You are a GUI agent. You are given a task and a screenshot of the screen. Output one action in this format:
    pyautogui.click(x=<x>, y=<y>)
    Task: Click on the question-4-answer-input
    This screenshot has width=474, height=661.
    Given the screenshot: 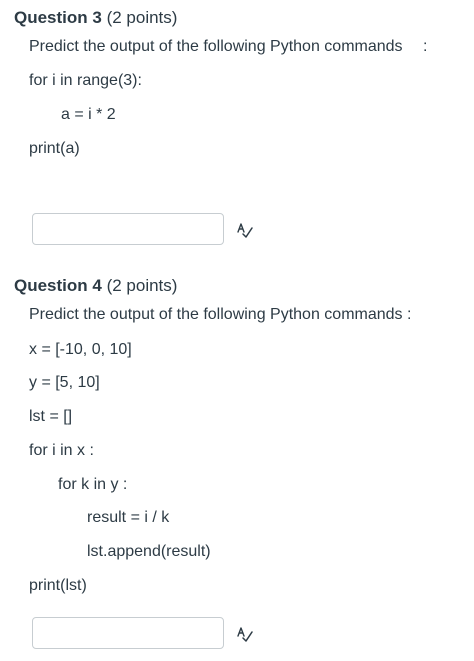 What is the action you would take?
    pyautogui.click(x=128, y=633)
    